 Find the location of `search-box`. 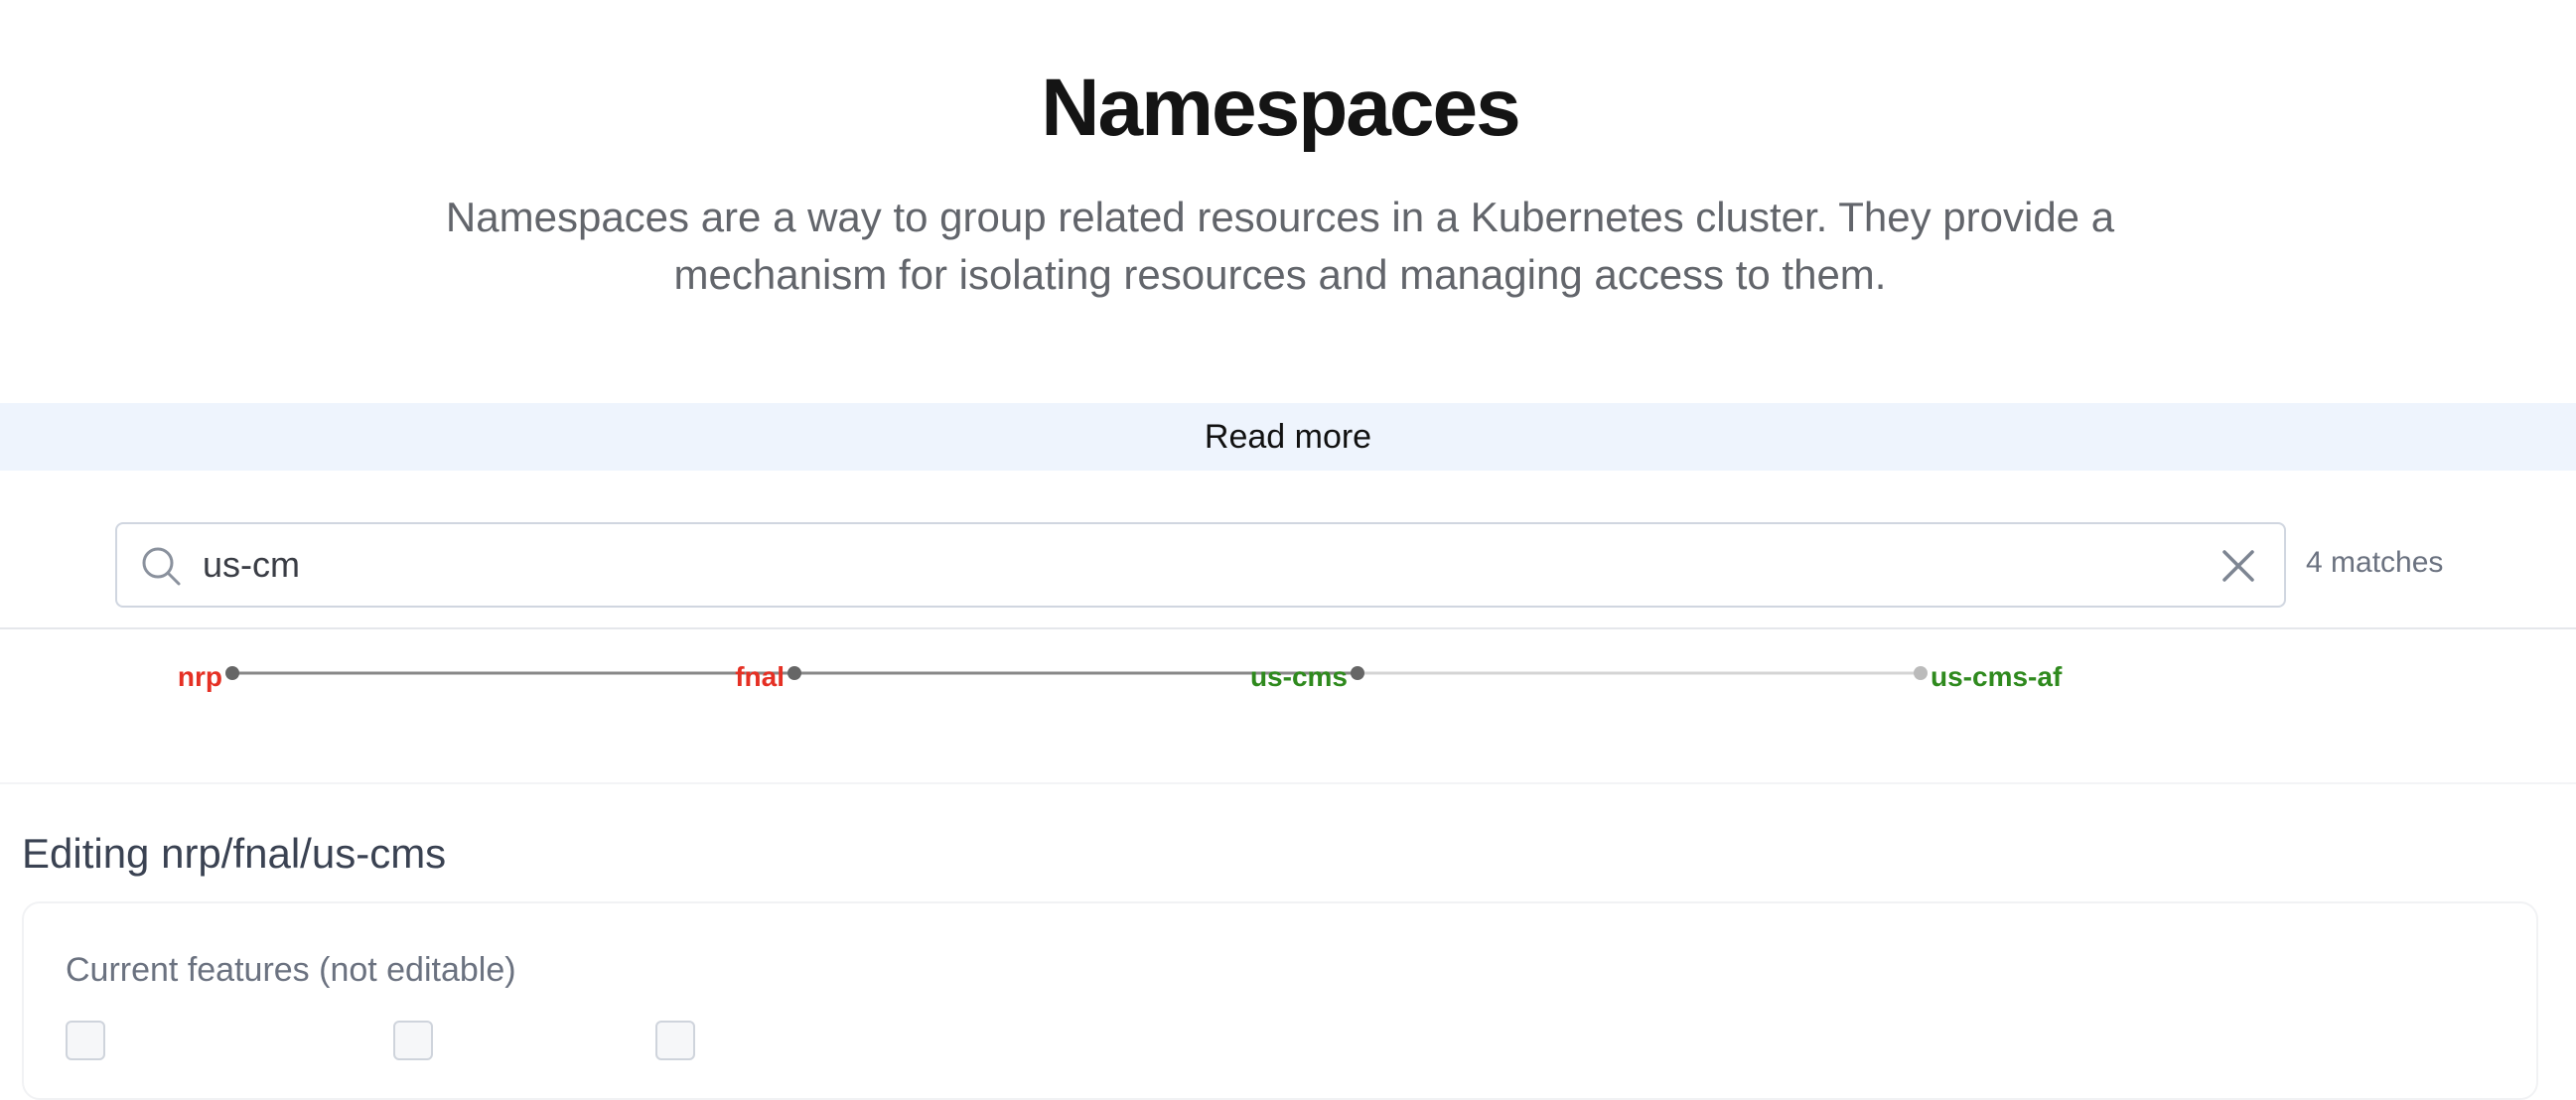

search-box is located at coordinates (1201, 565).